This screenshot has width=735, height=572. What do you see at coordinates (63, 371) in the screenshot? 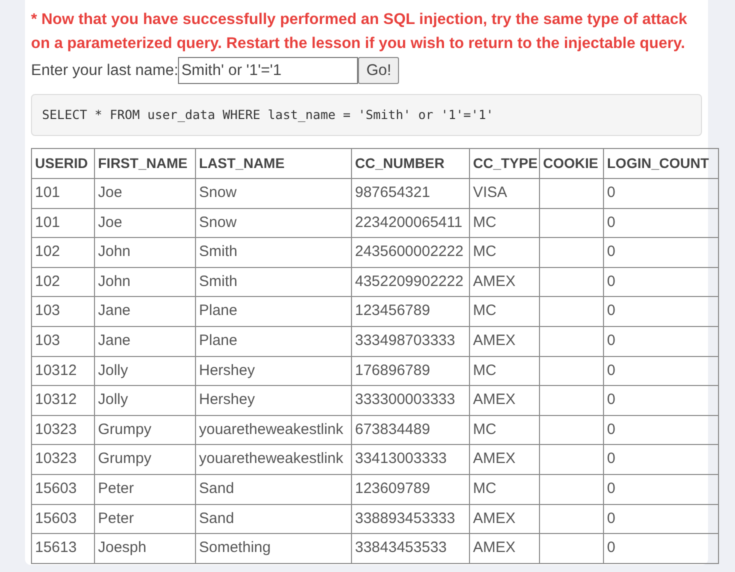
I see `table-cell: 10312` at bounding box center [63, 371].